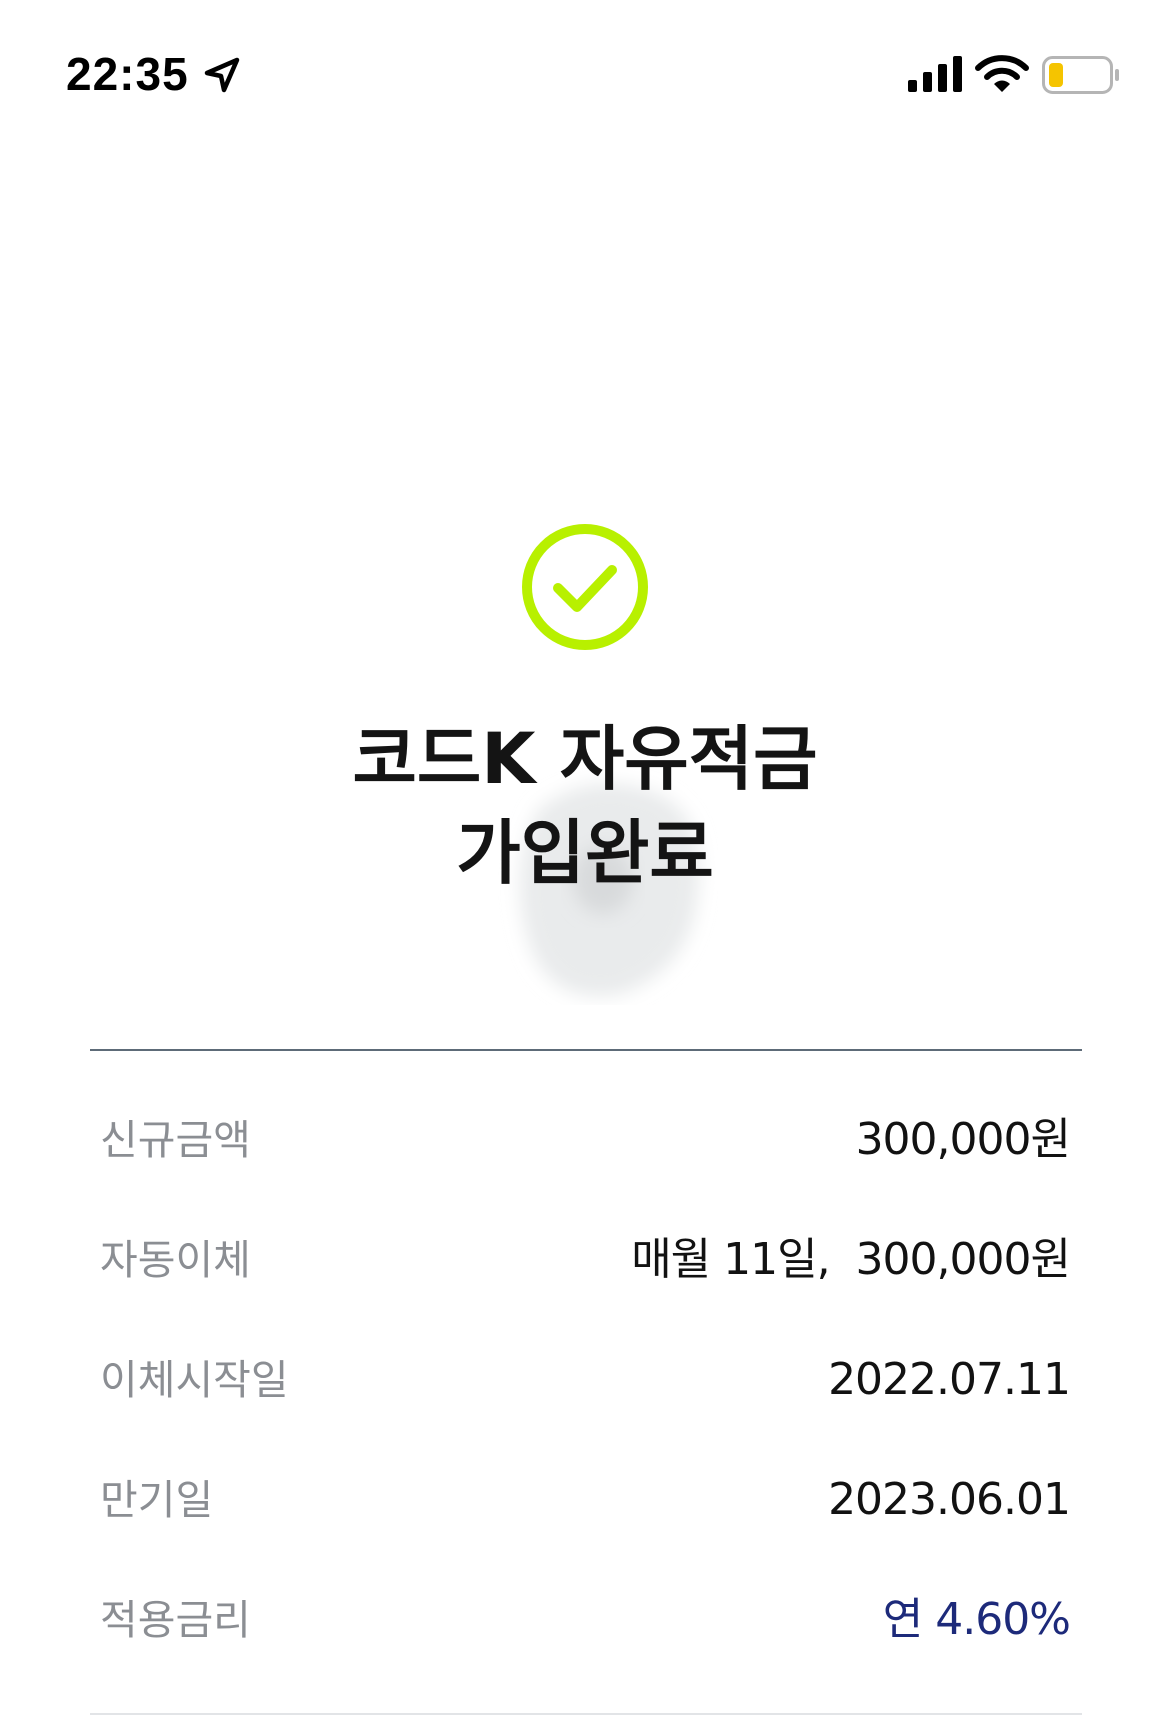 The height and width of the screenshot is (1733, 1170). I want to click on detail-label: 적용금리, so click(175, 1620).